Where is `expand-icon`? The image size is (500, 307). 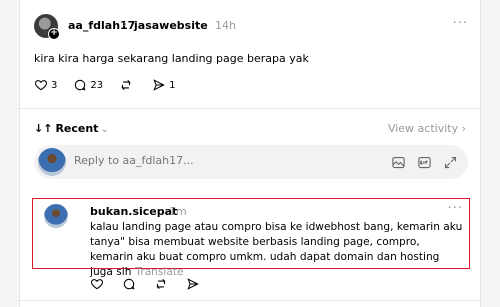
expand-icon is located at coordinates (450, 162).